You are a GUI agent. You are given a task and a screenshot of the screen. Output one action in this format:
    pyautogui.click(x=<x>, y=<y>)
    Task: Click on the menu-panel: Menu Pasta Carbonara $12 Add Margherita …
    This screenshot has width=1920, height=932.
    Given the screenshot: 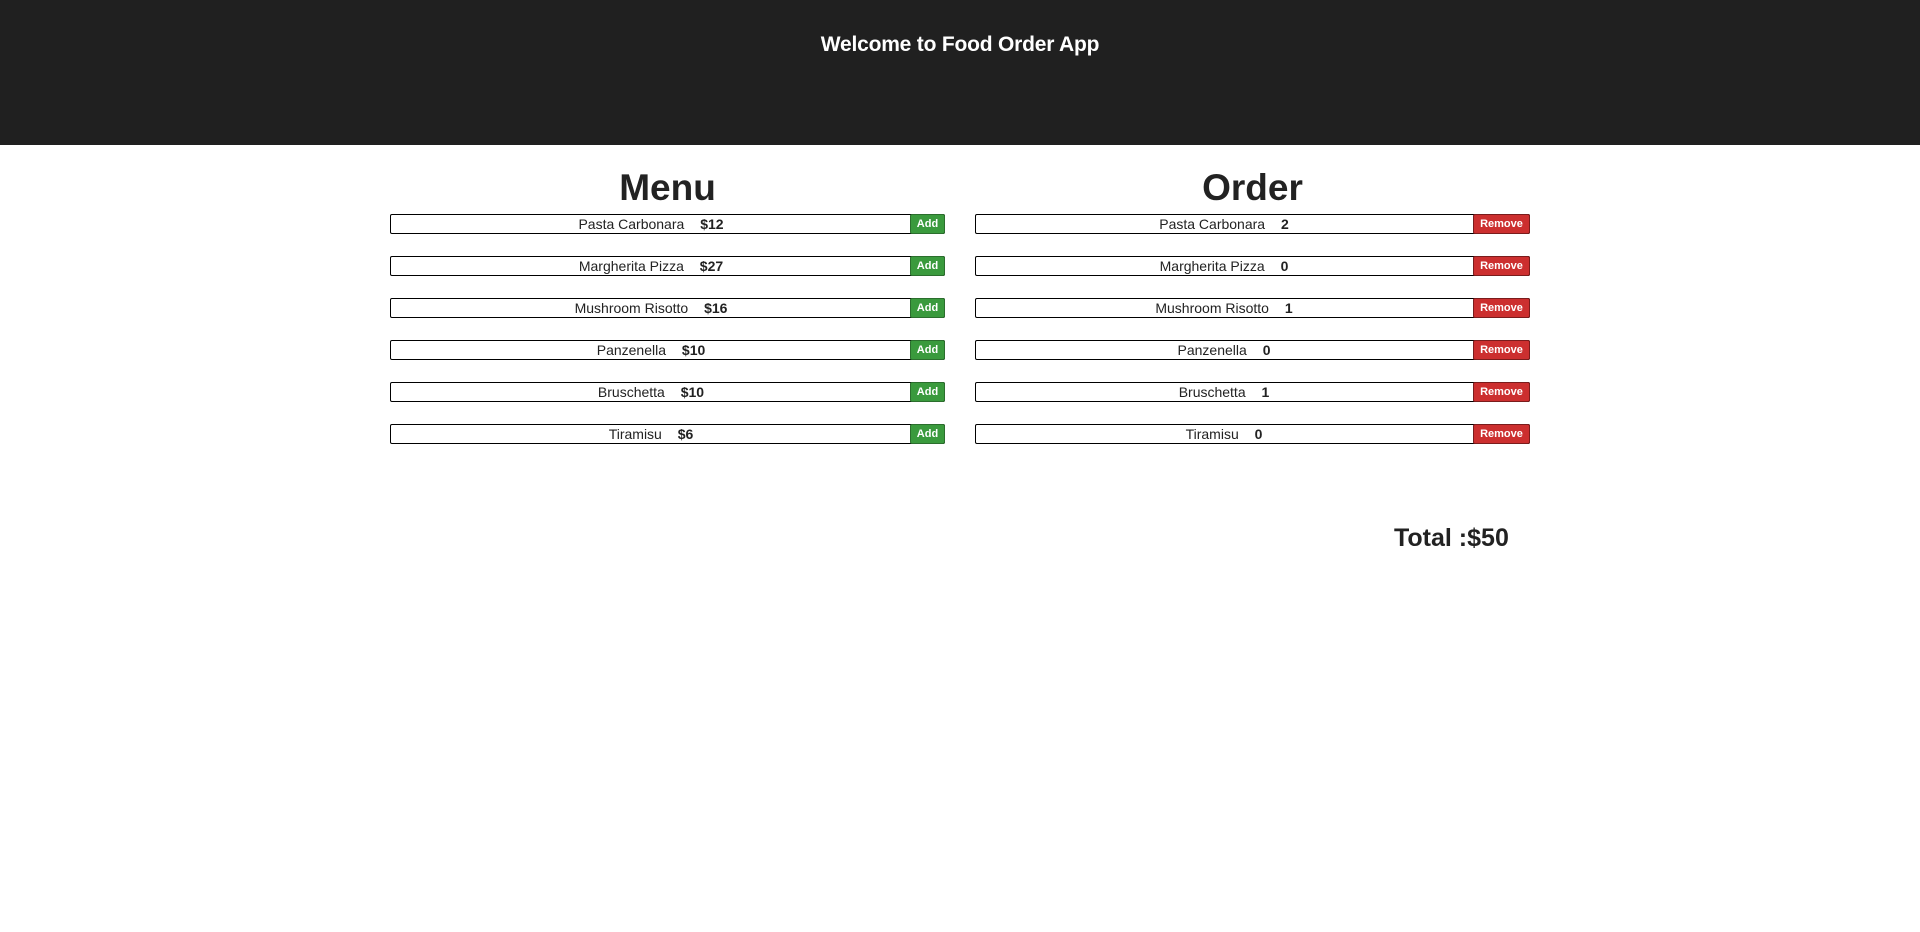 What is the action you would take?
    pyautogui.click(x=667, y=314)
    